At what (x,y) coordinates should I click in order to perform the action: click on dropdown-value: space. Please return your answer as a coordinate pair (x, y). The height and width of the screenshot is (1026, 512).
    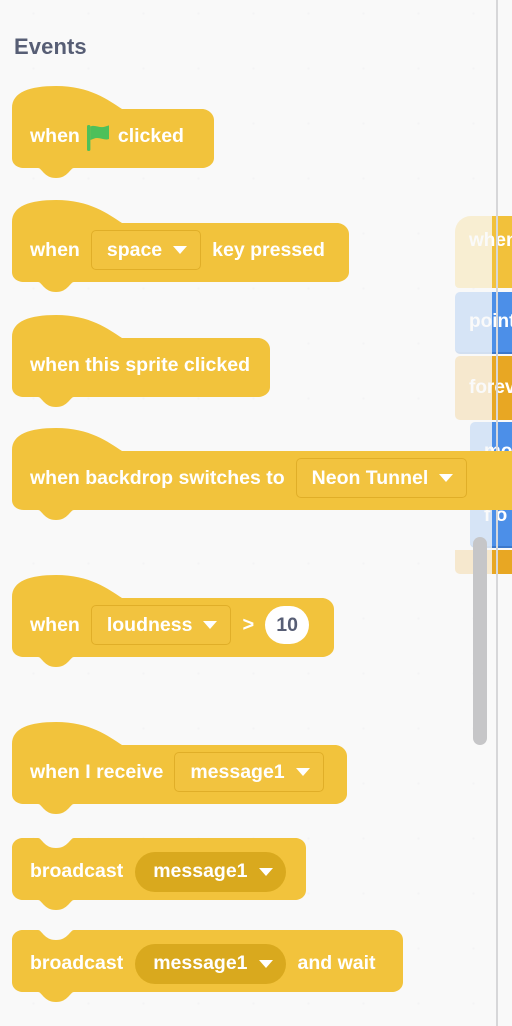
    Looking at the image, I should click on (134, 249).